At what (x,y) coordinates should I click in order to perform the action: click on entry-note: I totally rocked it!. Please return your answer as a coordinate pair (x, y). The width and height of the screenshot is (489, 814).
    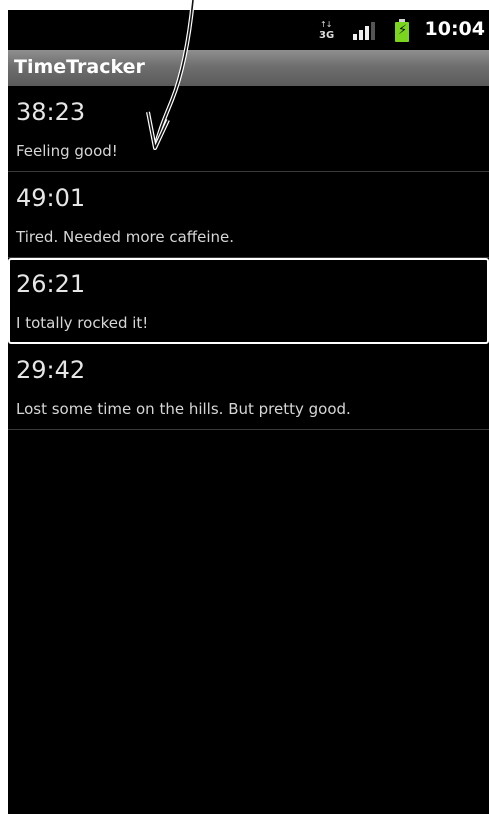
    Looking at the image, I should click on (82, 323).